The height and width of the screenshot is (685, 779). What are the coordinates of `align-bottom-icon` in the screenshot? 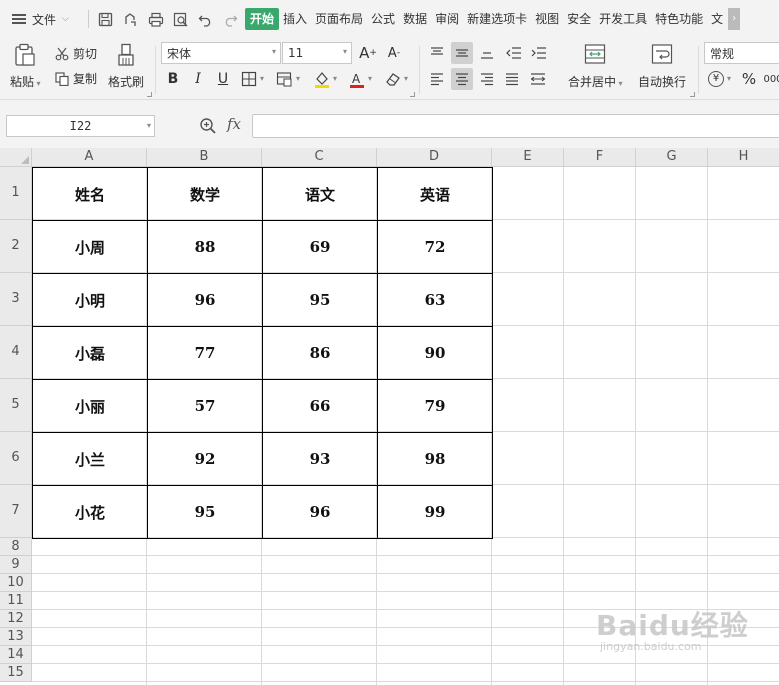 It's located at (487, 53).